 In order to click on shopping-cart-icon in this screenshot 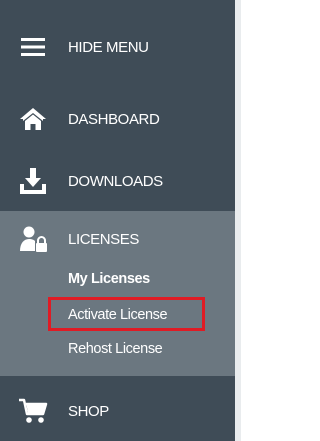, I will do `click(33, 411)`.